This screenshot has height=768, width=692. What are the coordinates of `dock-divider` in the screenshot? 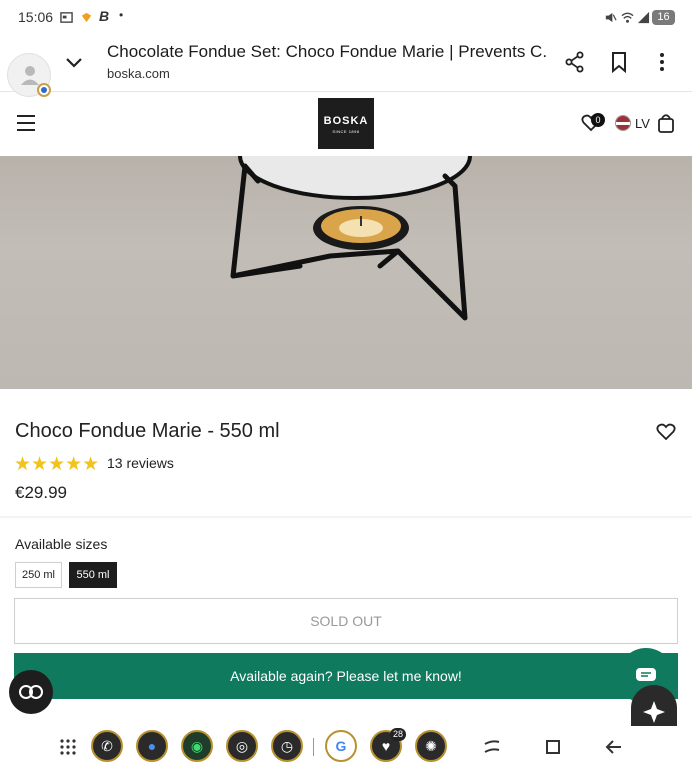 It's located at (313, 747).